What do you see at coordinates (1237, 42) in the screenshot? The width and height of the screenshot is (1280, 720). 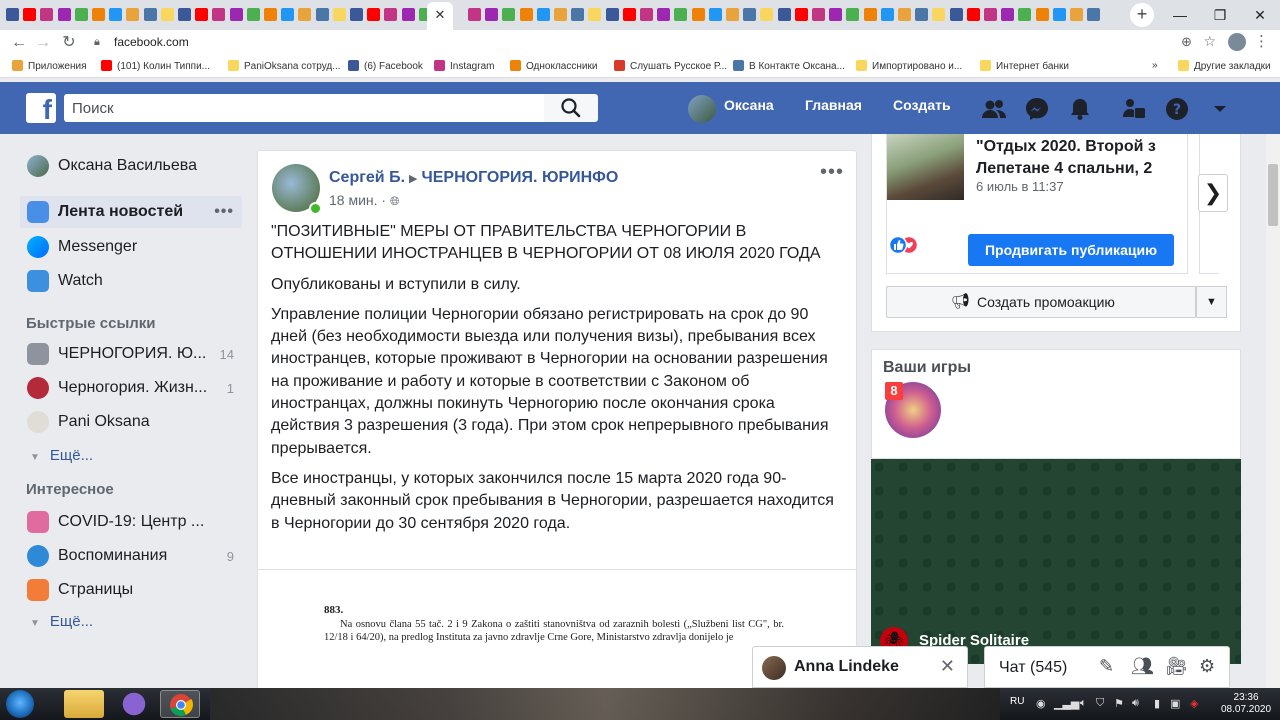 I see `browser-profile-avatar` at bounding box center [1237, 42].